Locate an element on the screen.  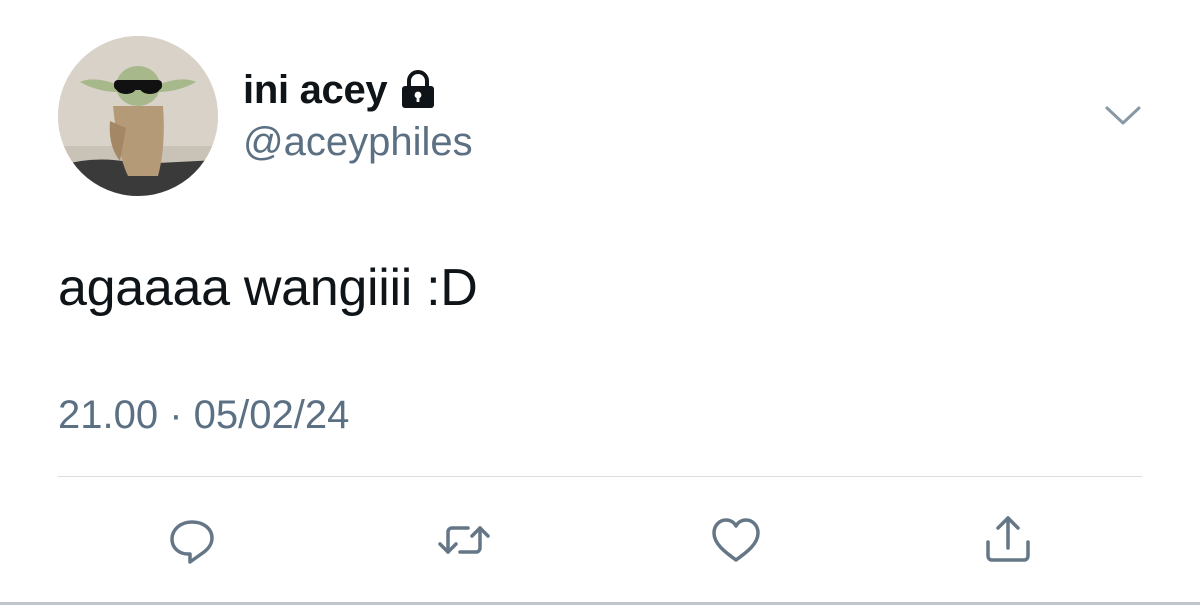
like-icon is located at coordinates (736, 540).